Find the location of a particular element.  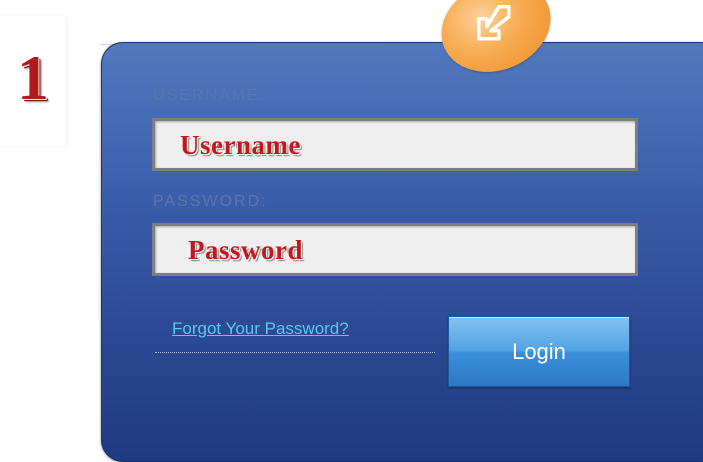

arrow-down-left-icon is located at coordinates (494, 23).